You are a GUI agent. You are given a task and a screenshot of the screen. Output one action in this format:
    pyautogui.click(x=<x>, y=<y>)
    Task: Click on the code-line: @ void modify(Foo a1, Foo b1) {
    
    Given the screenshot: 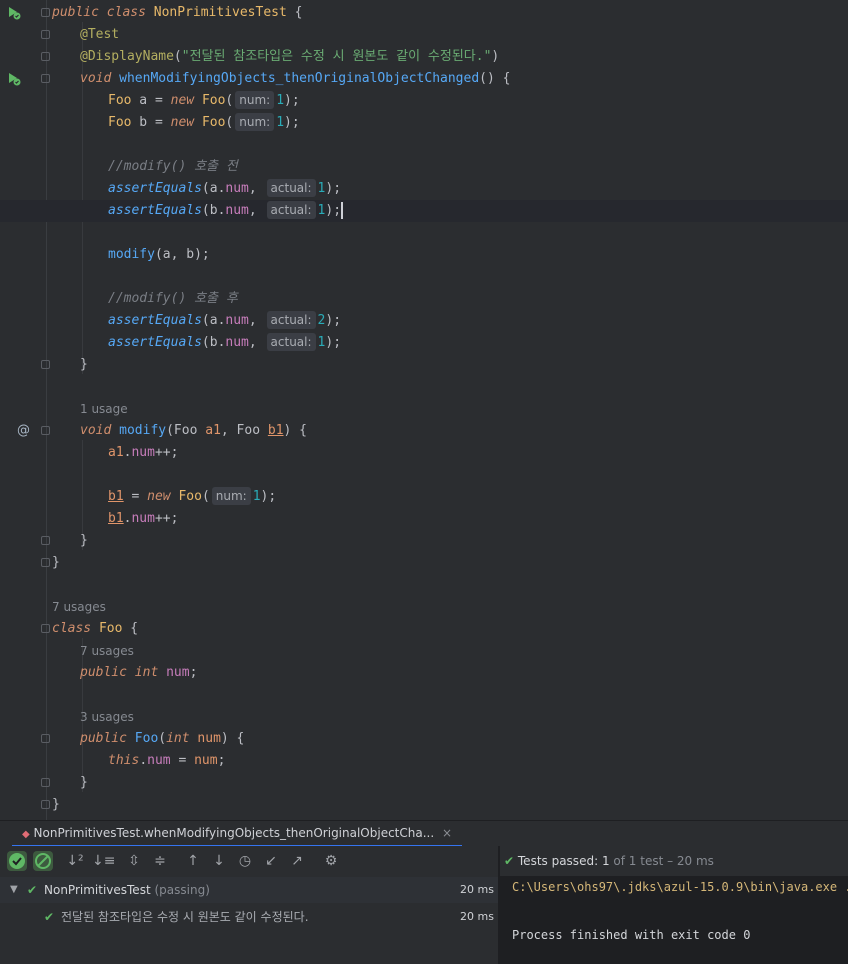 What is the action you would take?
    pyautogui.click(x=424, y=431)
    